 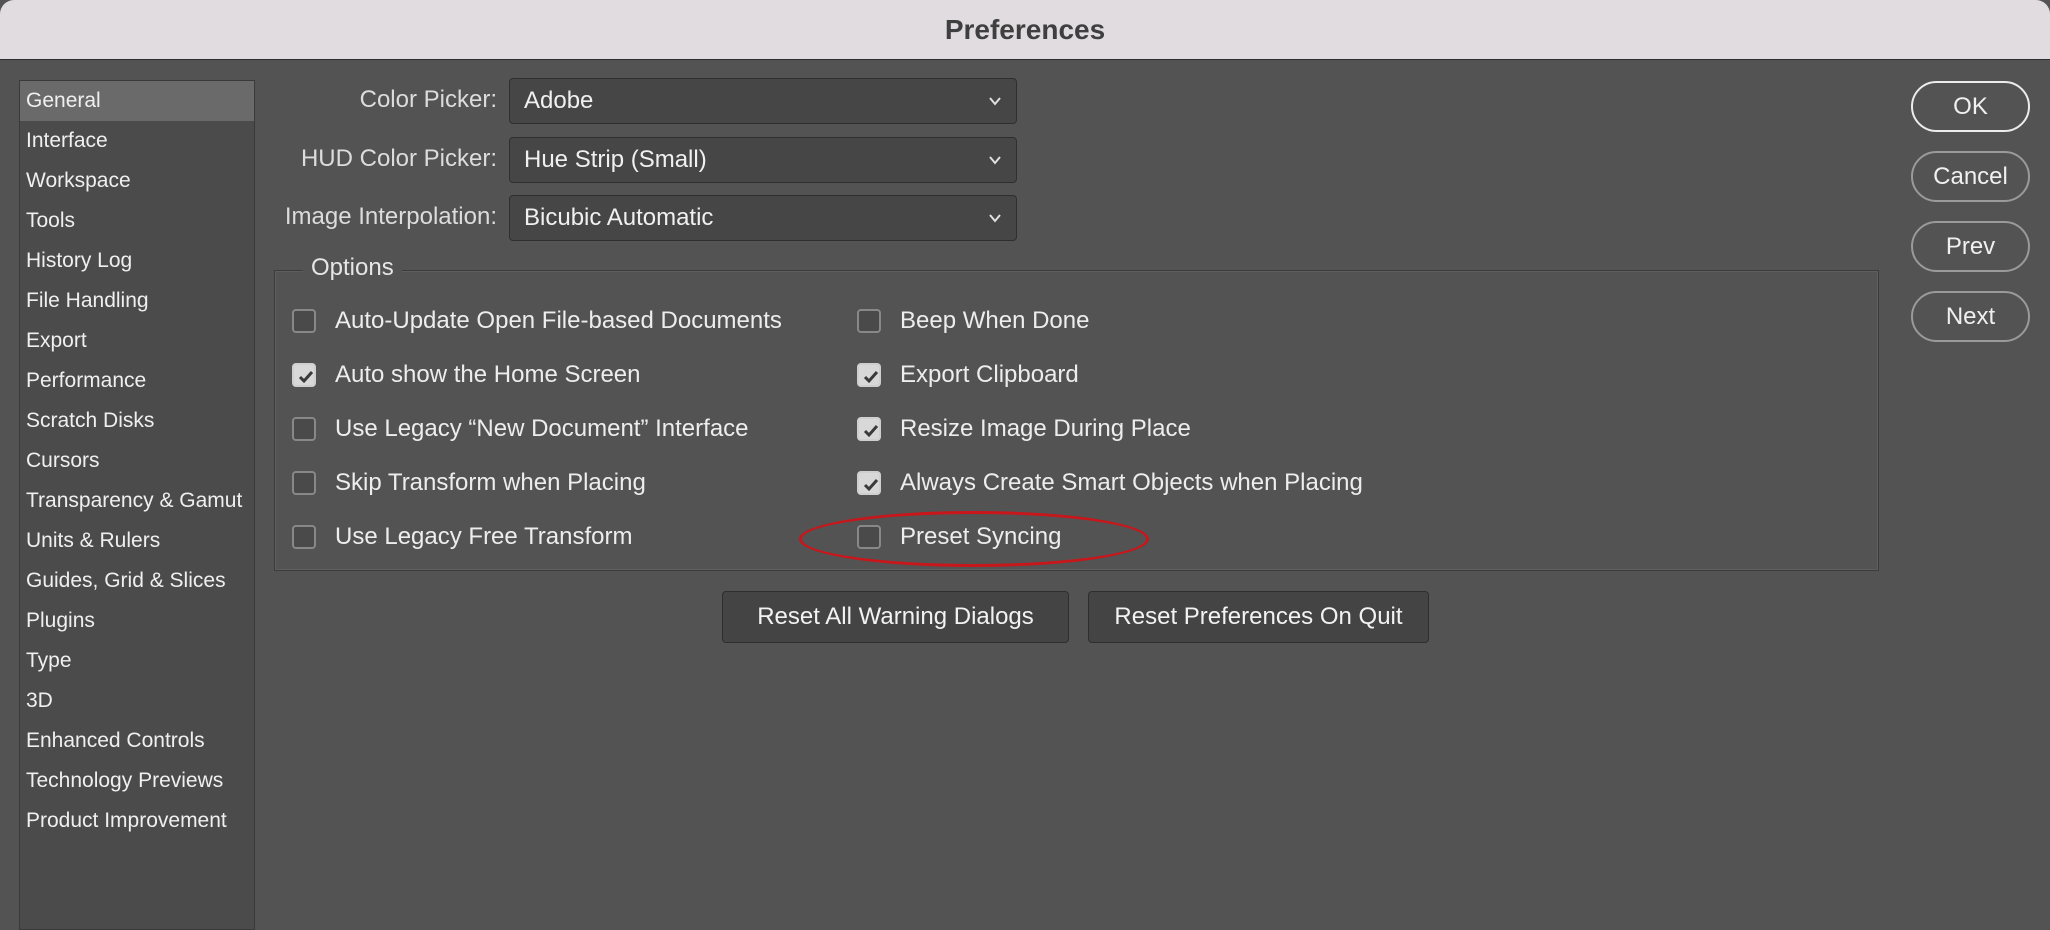 What do you see at coordinates (137, 701) in the screenshot?
I see `sidebar-item-3d: 3D` at bounding box center [137, 701].